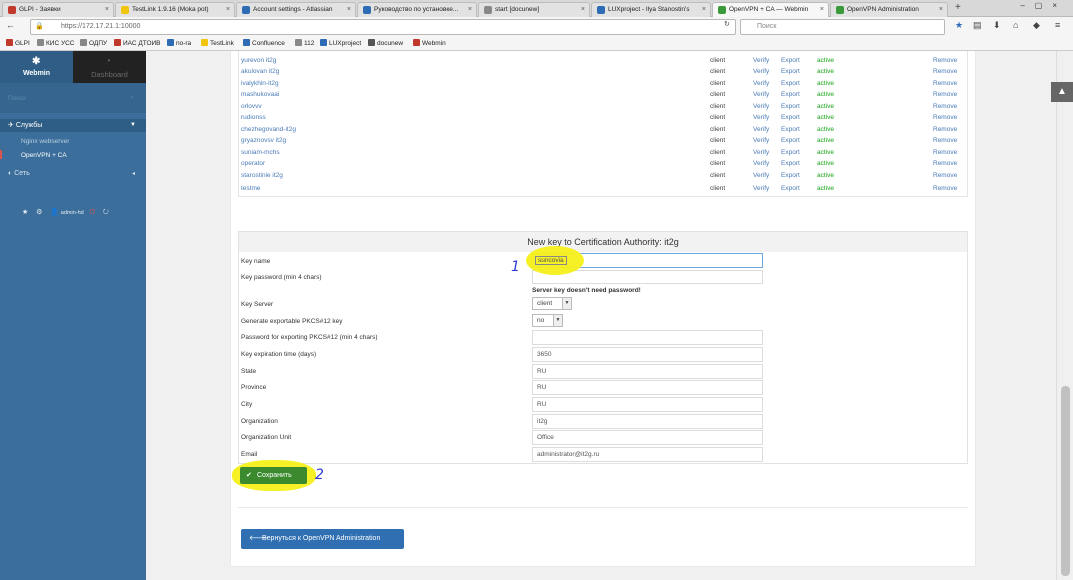 This screenshot has height=580, width=1073. I want to click on client-name-link: starostinie it2g, so click(262, 175).